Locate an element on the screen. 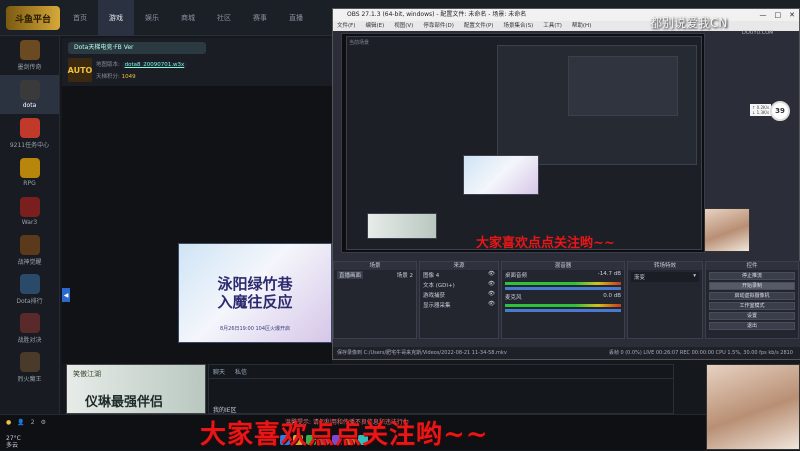 This screenshot has width=800, height=451. nav-live: 直播 is located at coordinates (296, 18).